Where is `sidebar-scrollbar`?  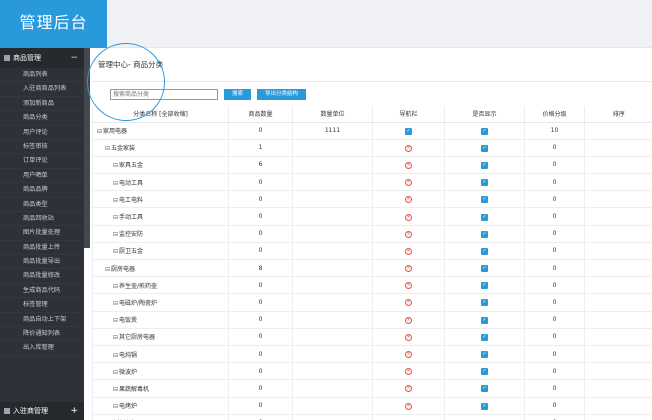
sidebar-scrollbar is located at coordinates (87, 148).